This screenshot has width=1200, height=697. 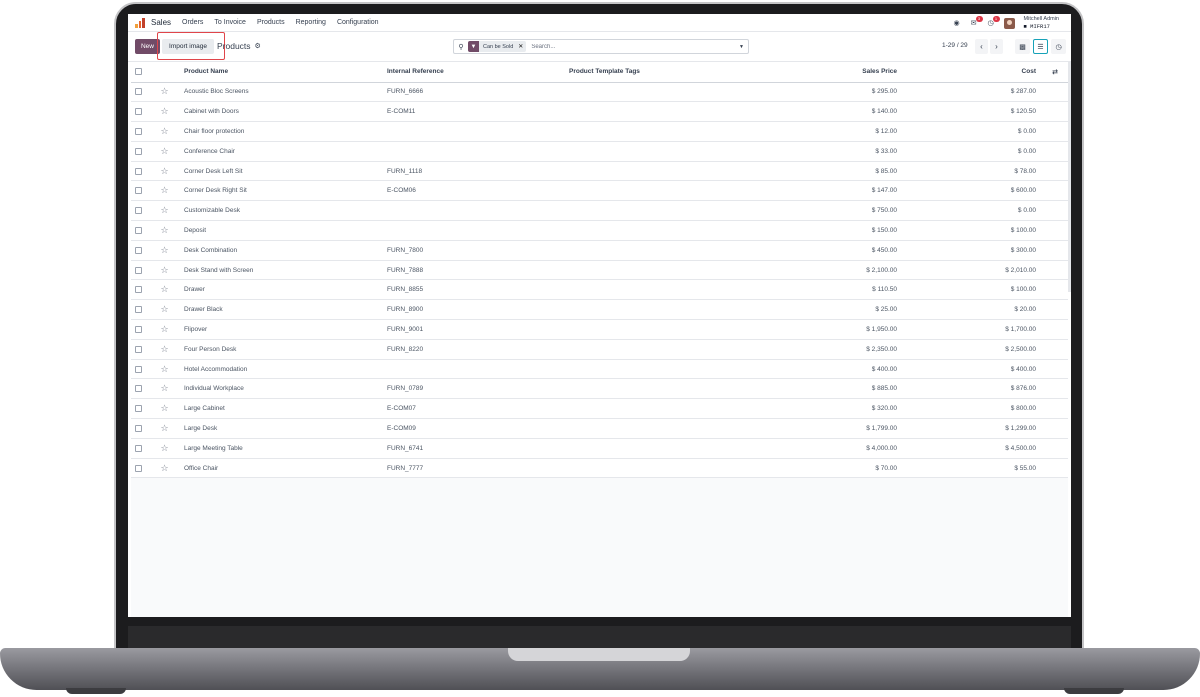 What do you see at coordinates (972, 349) in the screenshot?
I see `cost-cell: $ 2,500.00` at bounding box center [972, 349].